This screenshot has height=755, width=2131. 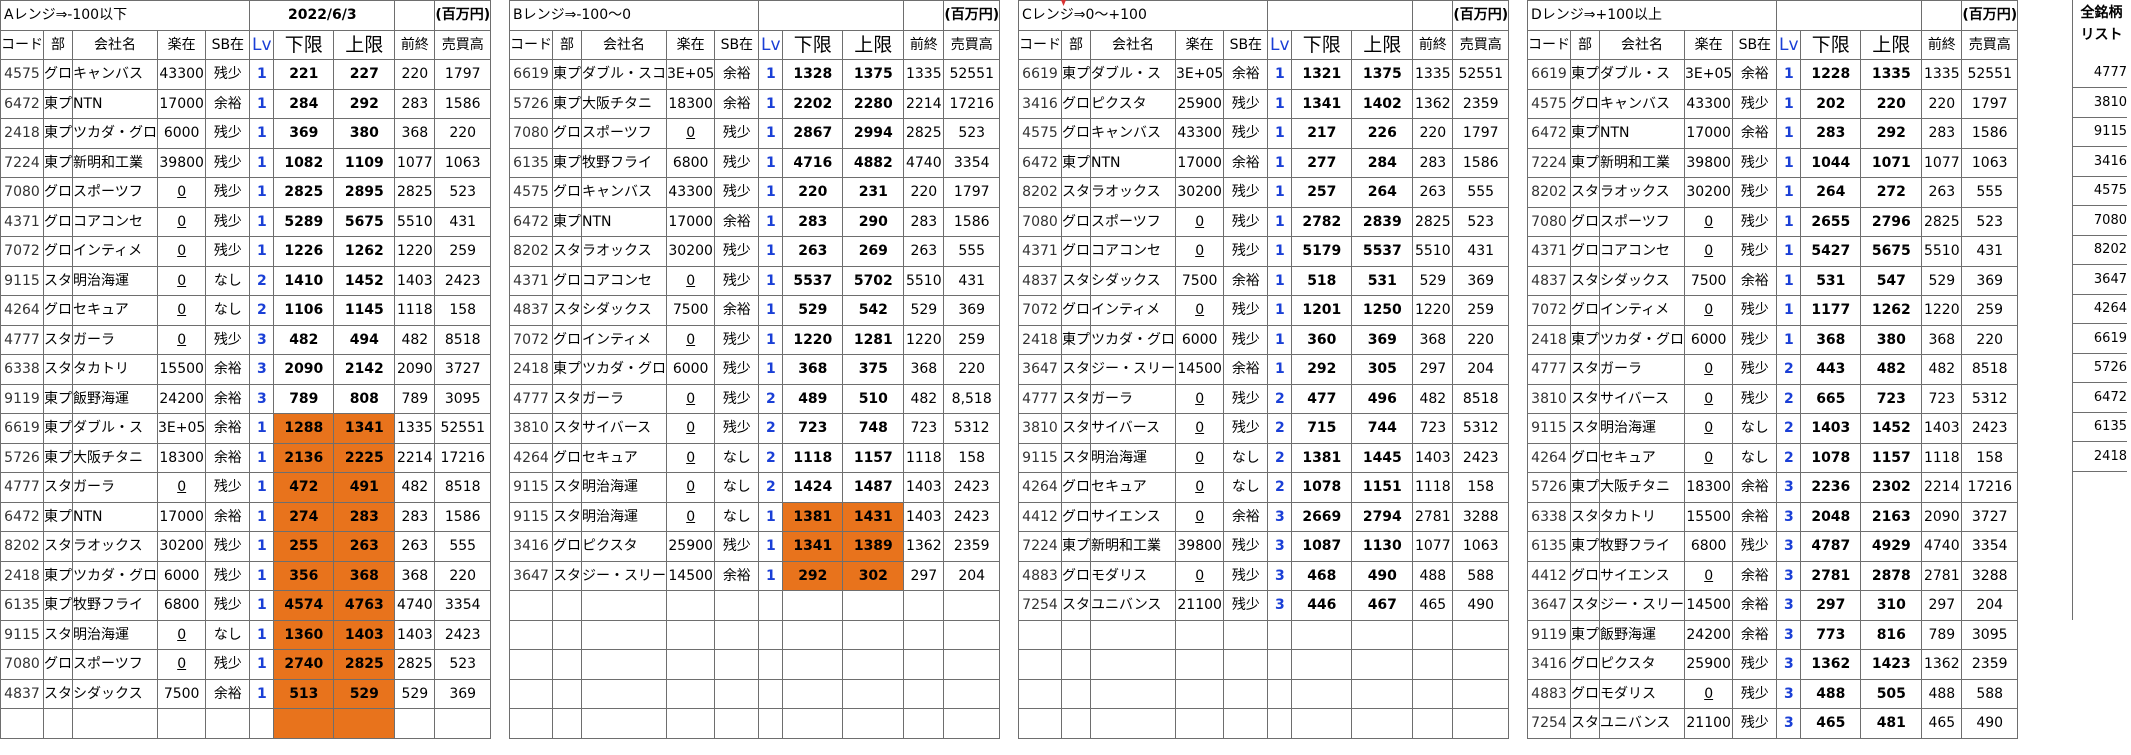 I want to click on rakuzai-cell: 39800, so click(x=181, y=162).